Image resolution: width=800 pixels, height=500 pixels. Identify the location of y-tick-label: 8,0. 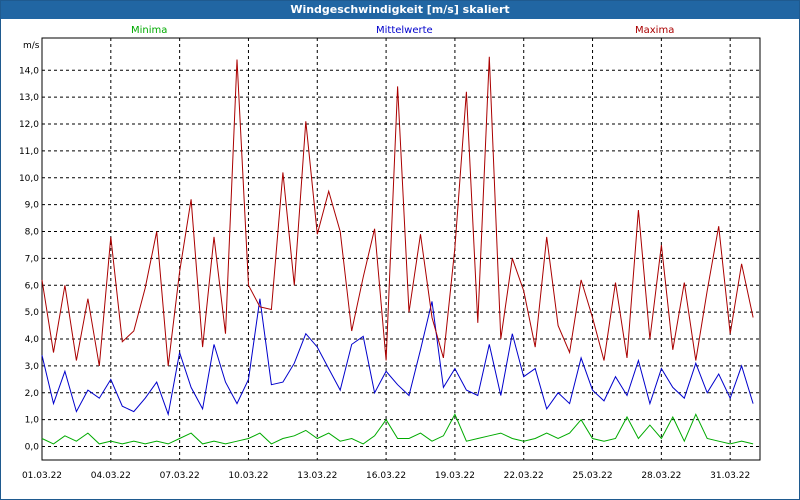
(32, 233).